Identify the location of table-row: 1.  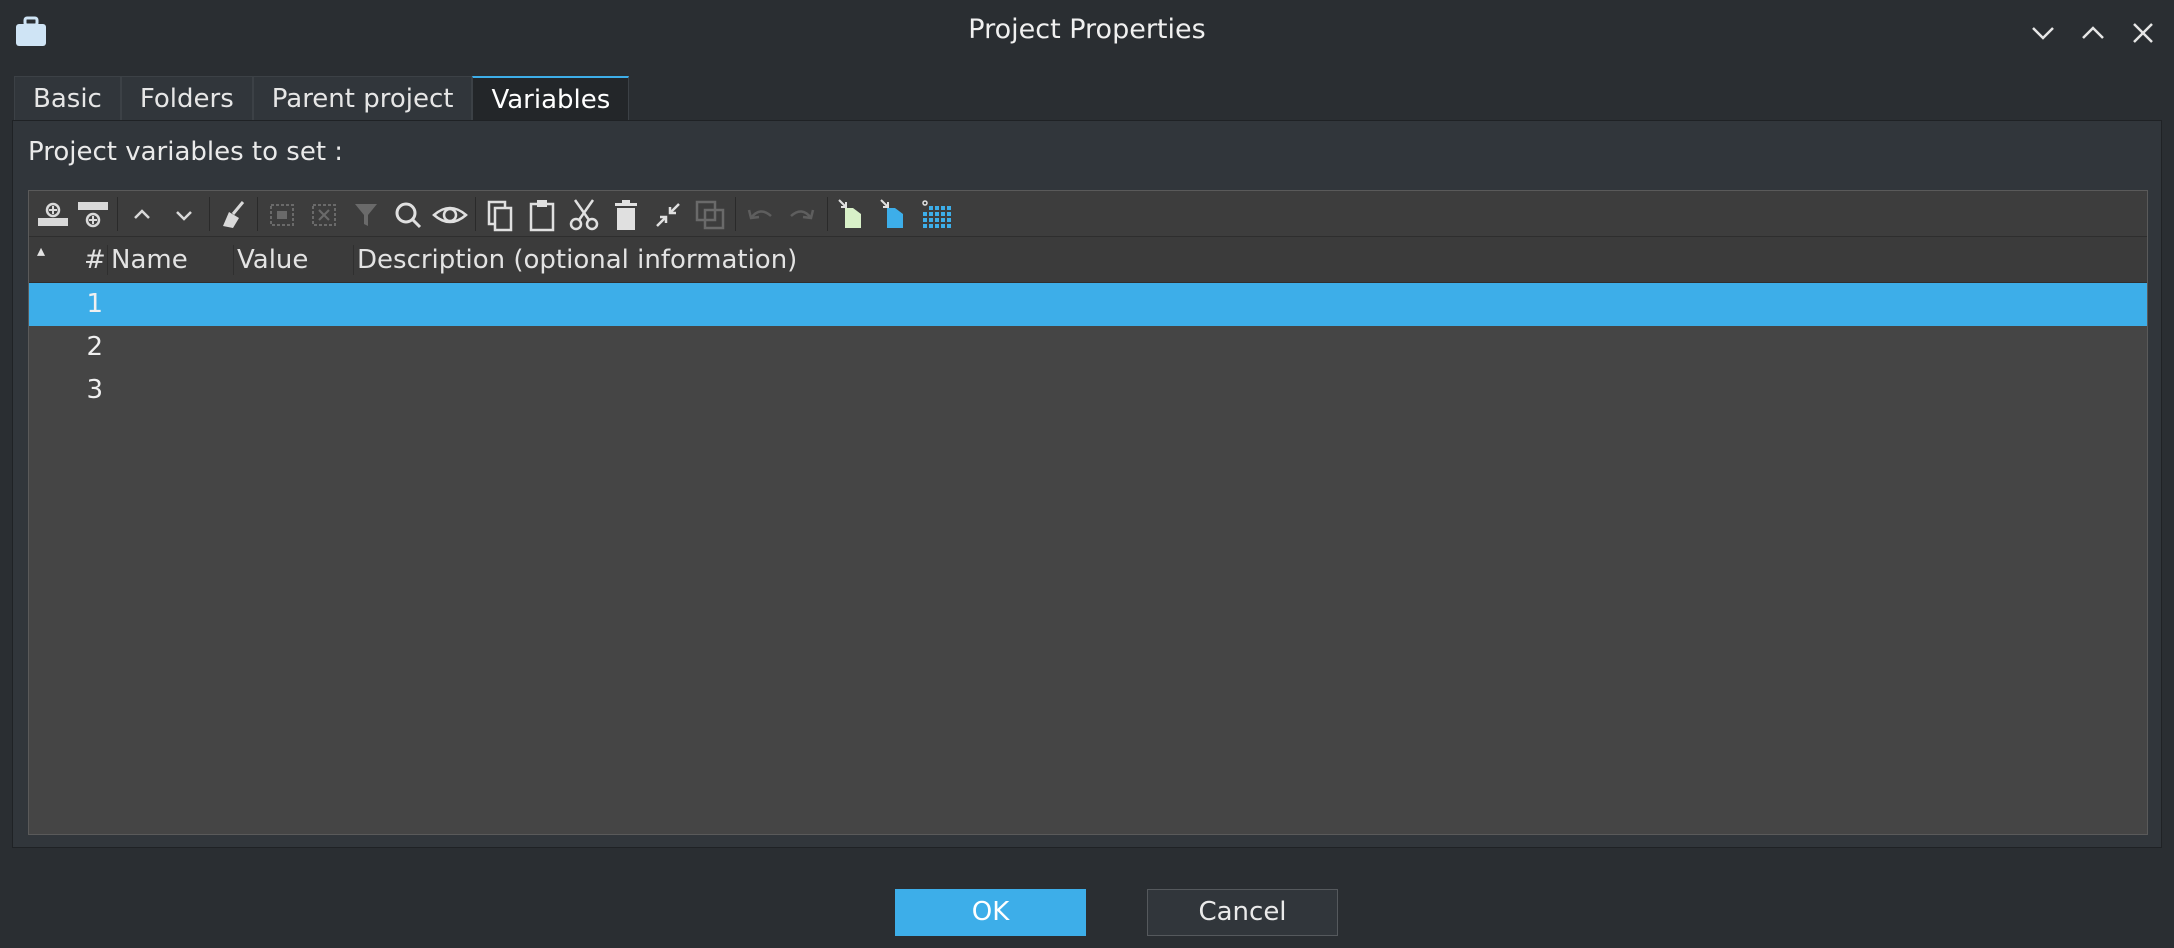
(1088, 304).